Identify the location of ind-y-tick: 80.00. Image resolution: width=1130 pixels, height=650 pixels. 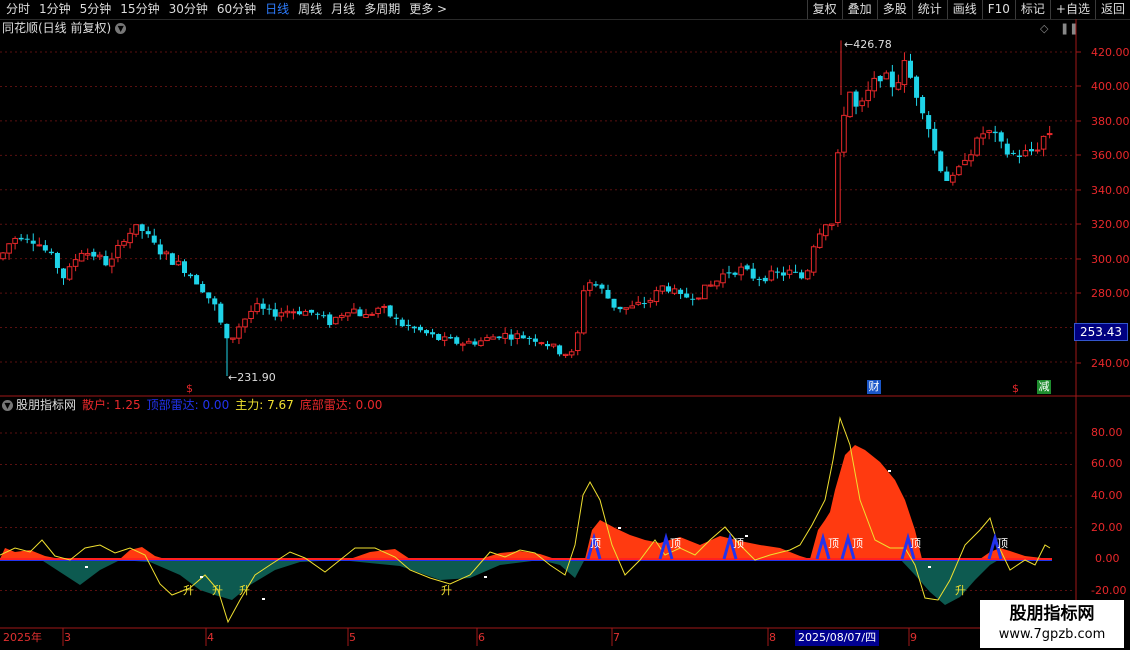
(1107, 432).